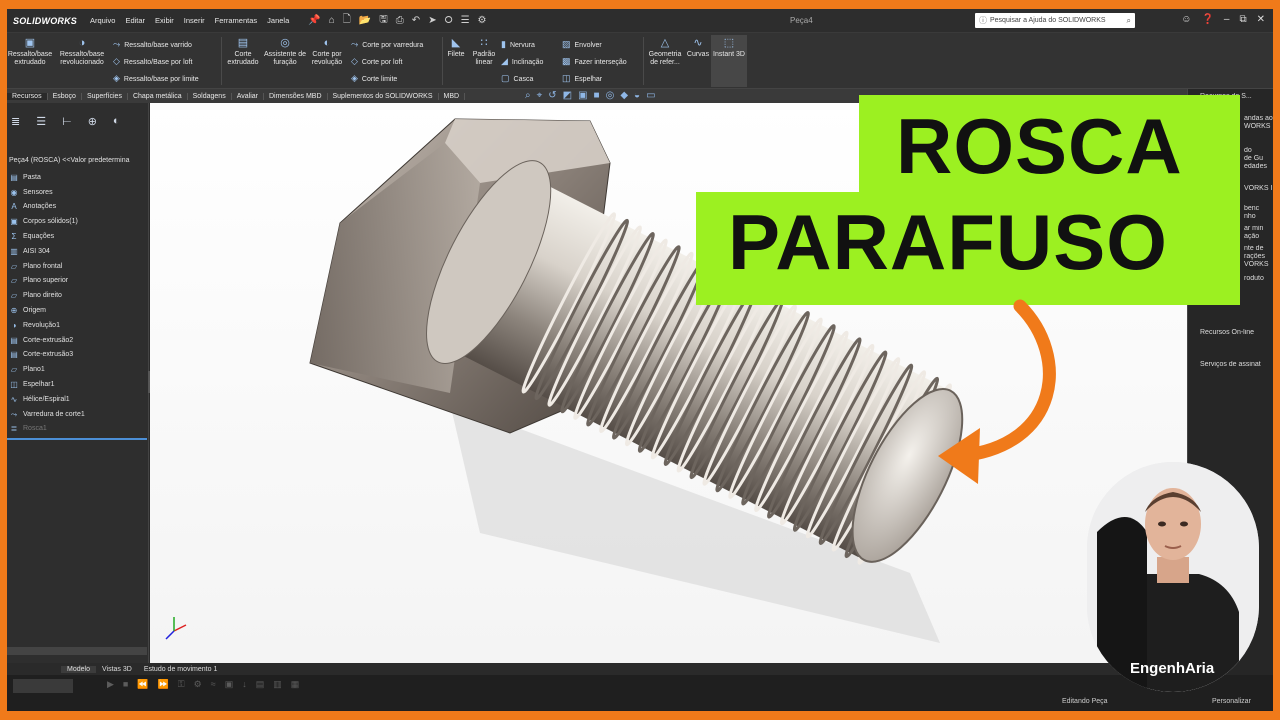  I want to click on open-folder-icon: 📂, so click(365, 20).